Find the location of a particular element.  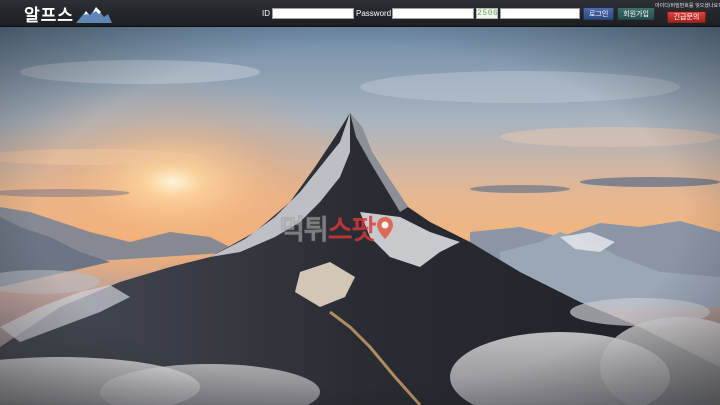

emergency-box: 아이디/비밀번호를 잊으셨나요? 긴급문의 is located at coordinates (687, 12).